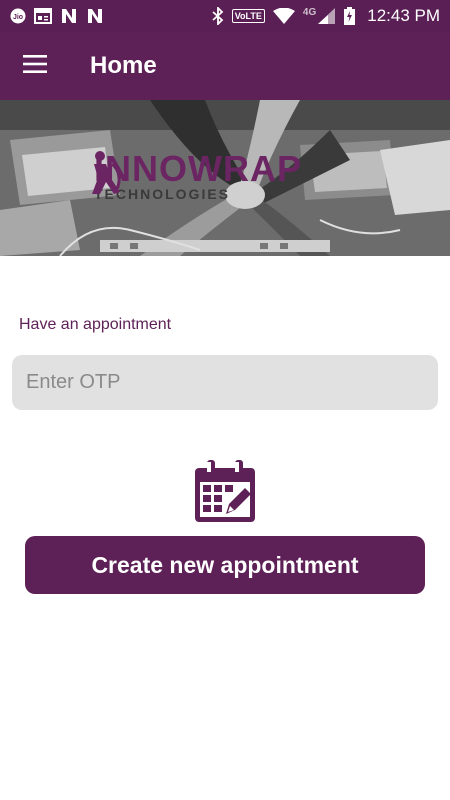 This screenshot has width=450, height=800. What do you see at coordinates (309, 12) in the screenshot?
I see `network-type-label: 4G` at bounding box center [309, 12].